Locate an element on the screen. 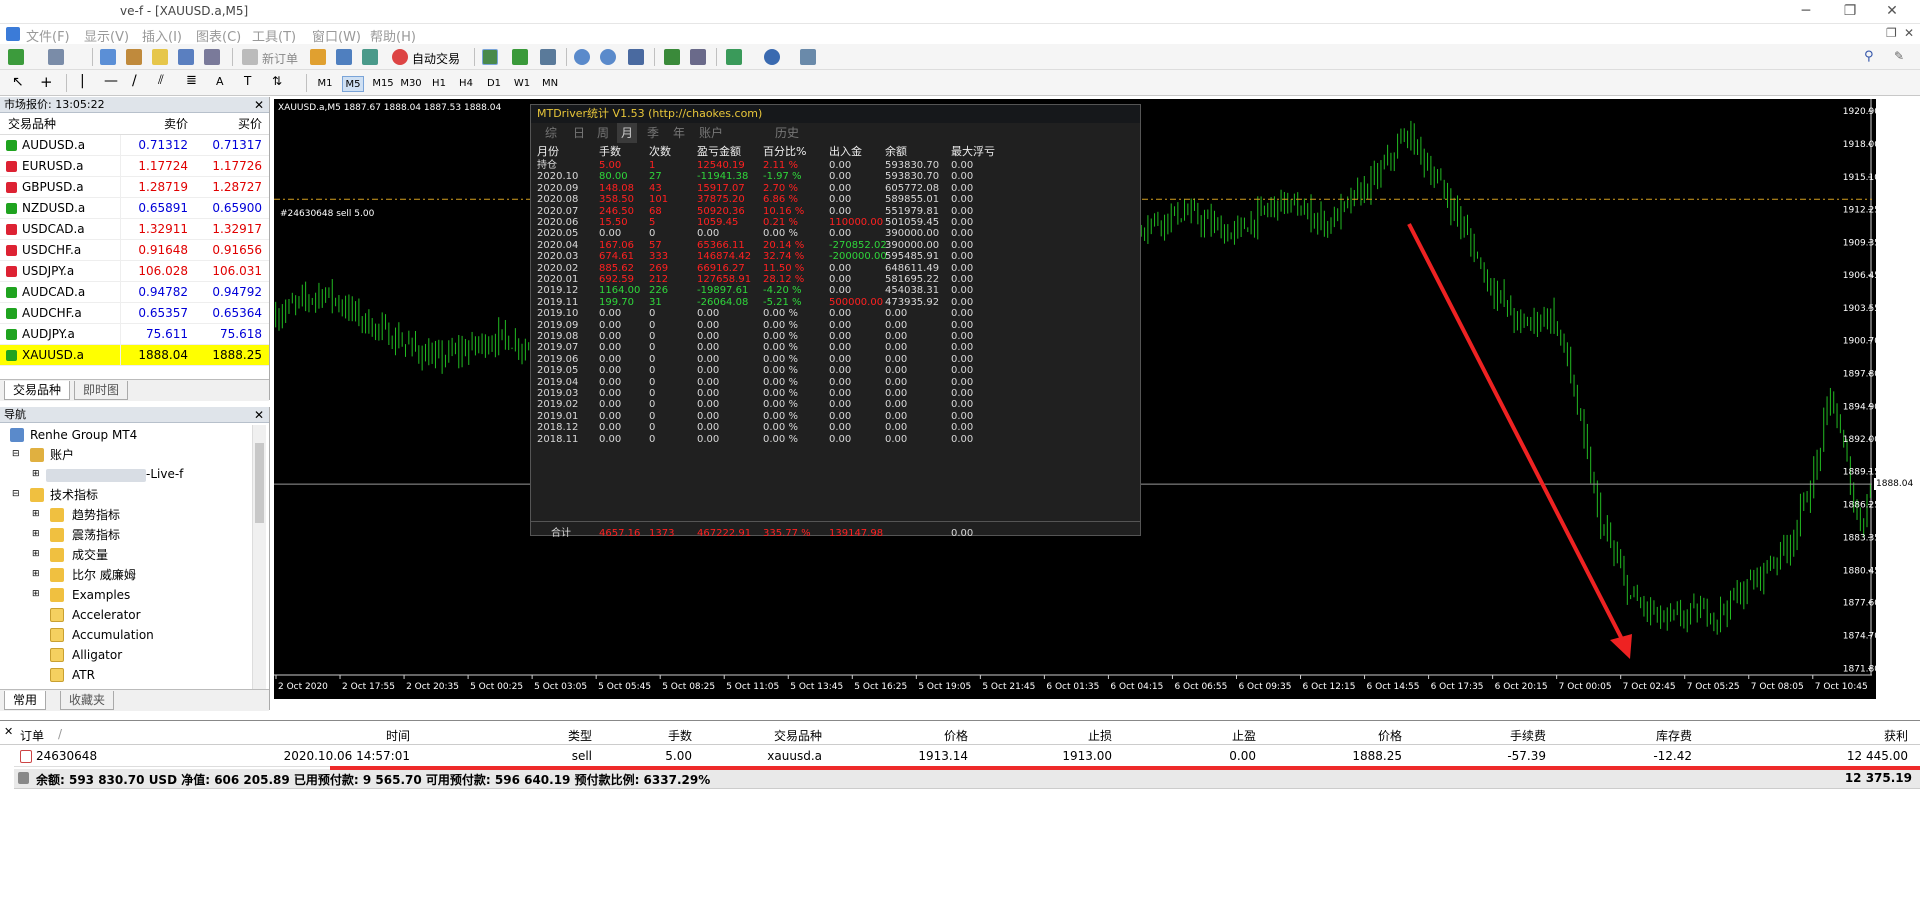  market-watch-row: AUDCHF.a 0.65357 0.65364 is located at coordinates (134, 313).